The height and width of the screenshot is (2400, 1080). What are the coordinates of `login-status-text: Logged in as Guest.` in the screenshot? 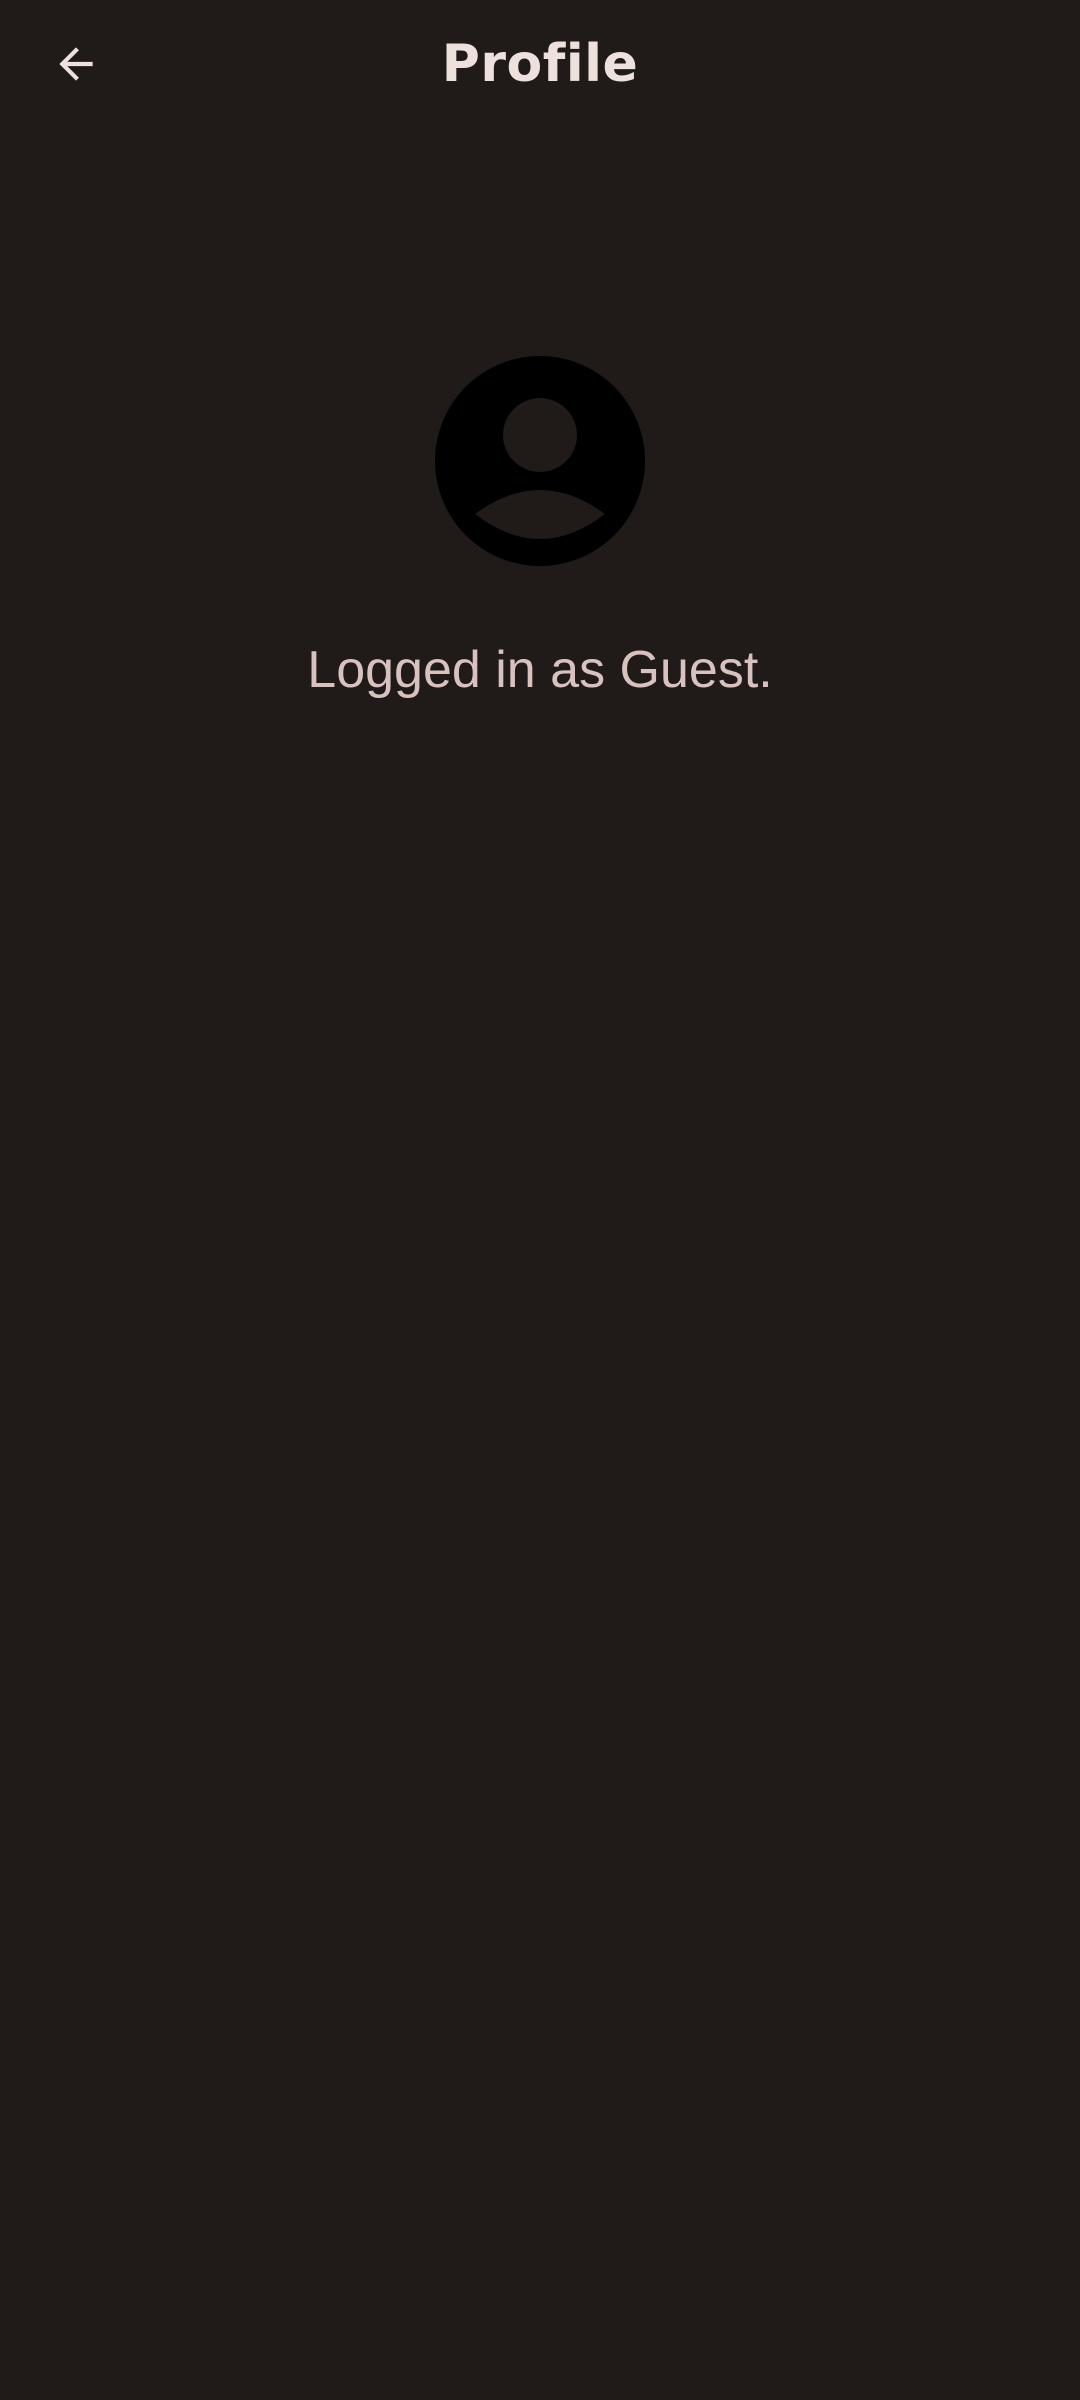 It's located at (540, 670).